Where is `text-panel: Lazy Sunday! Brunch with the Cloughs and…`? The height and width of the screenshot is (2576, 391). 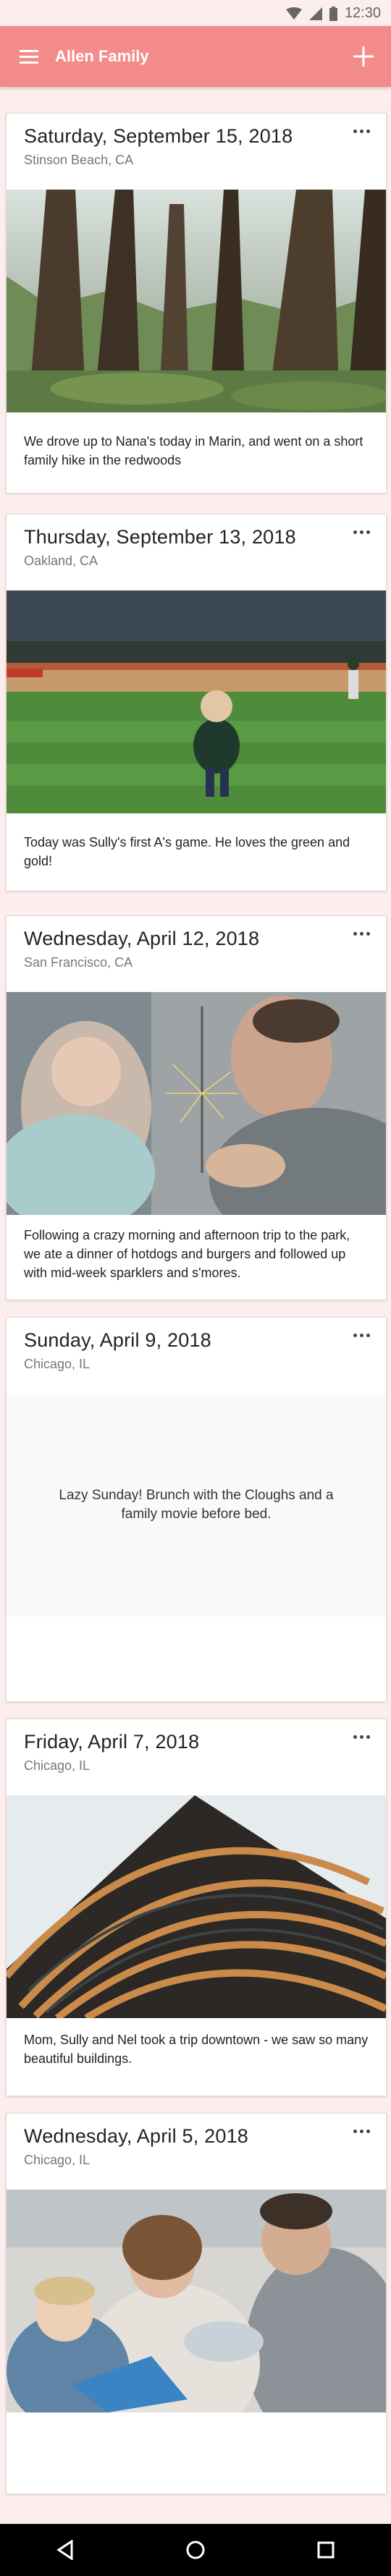 text-panel: Lazy Sunday! Brunch with the Cloughs and… is located at coordinates (196, 1505).